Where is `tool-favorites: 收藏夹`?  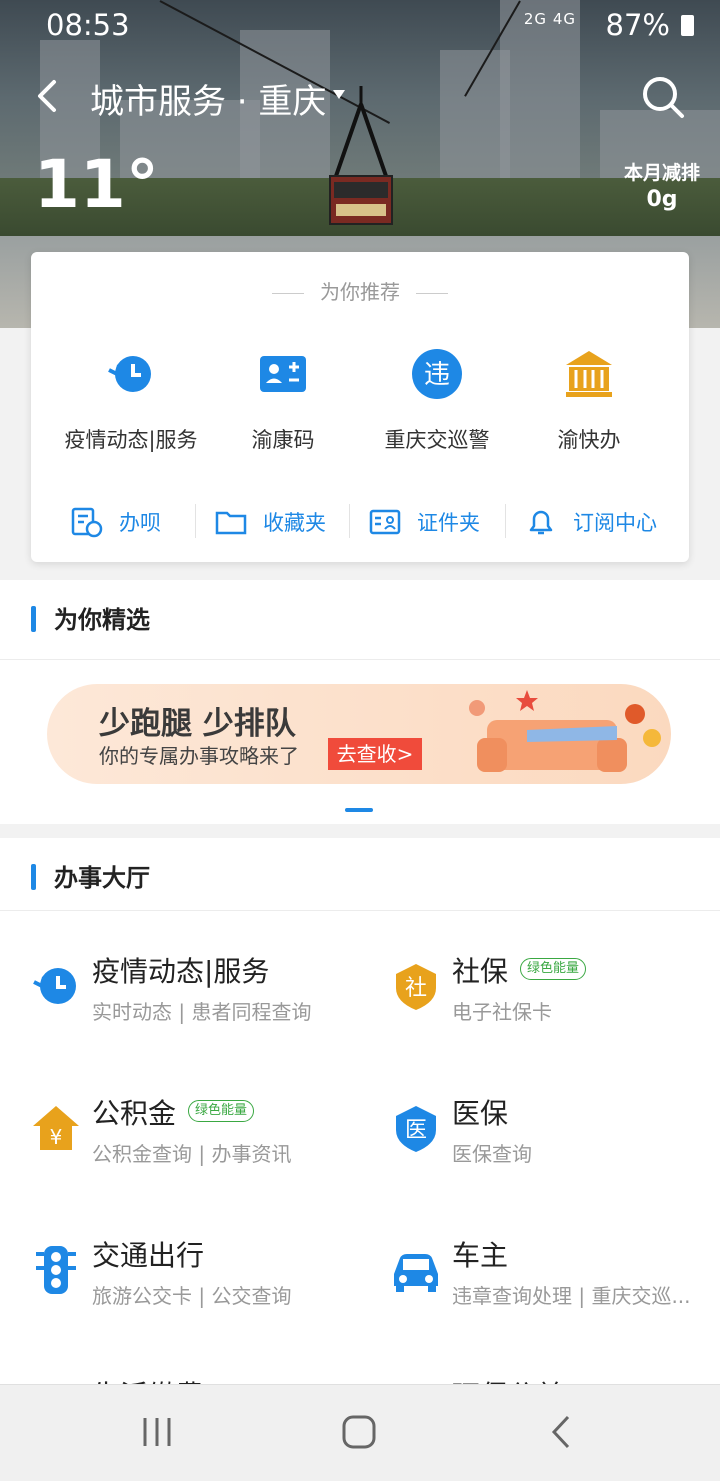 tool-favorites: 收藏夹 is located at coordinates (270, 522).